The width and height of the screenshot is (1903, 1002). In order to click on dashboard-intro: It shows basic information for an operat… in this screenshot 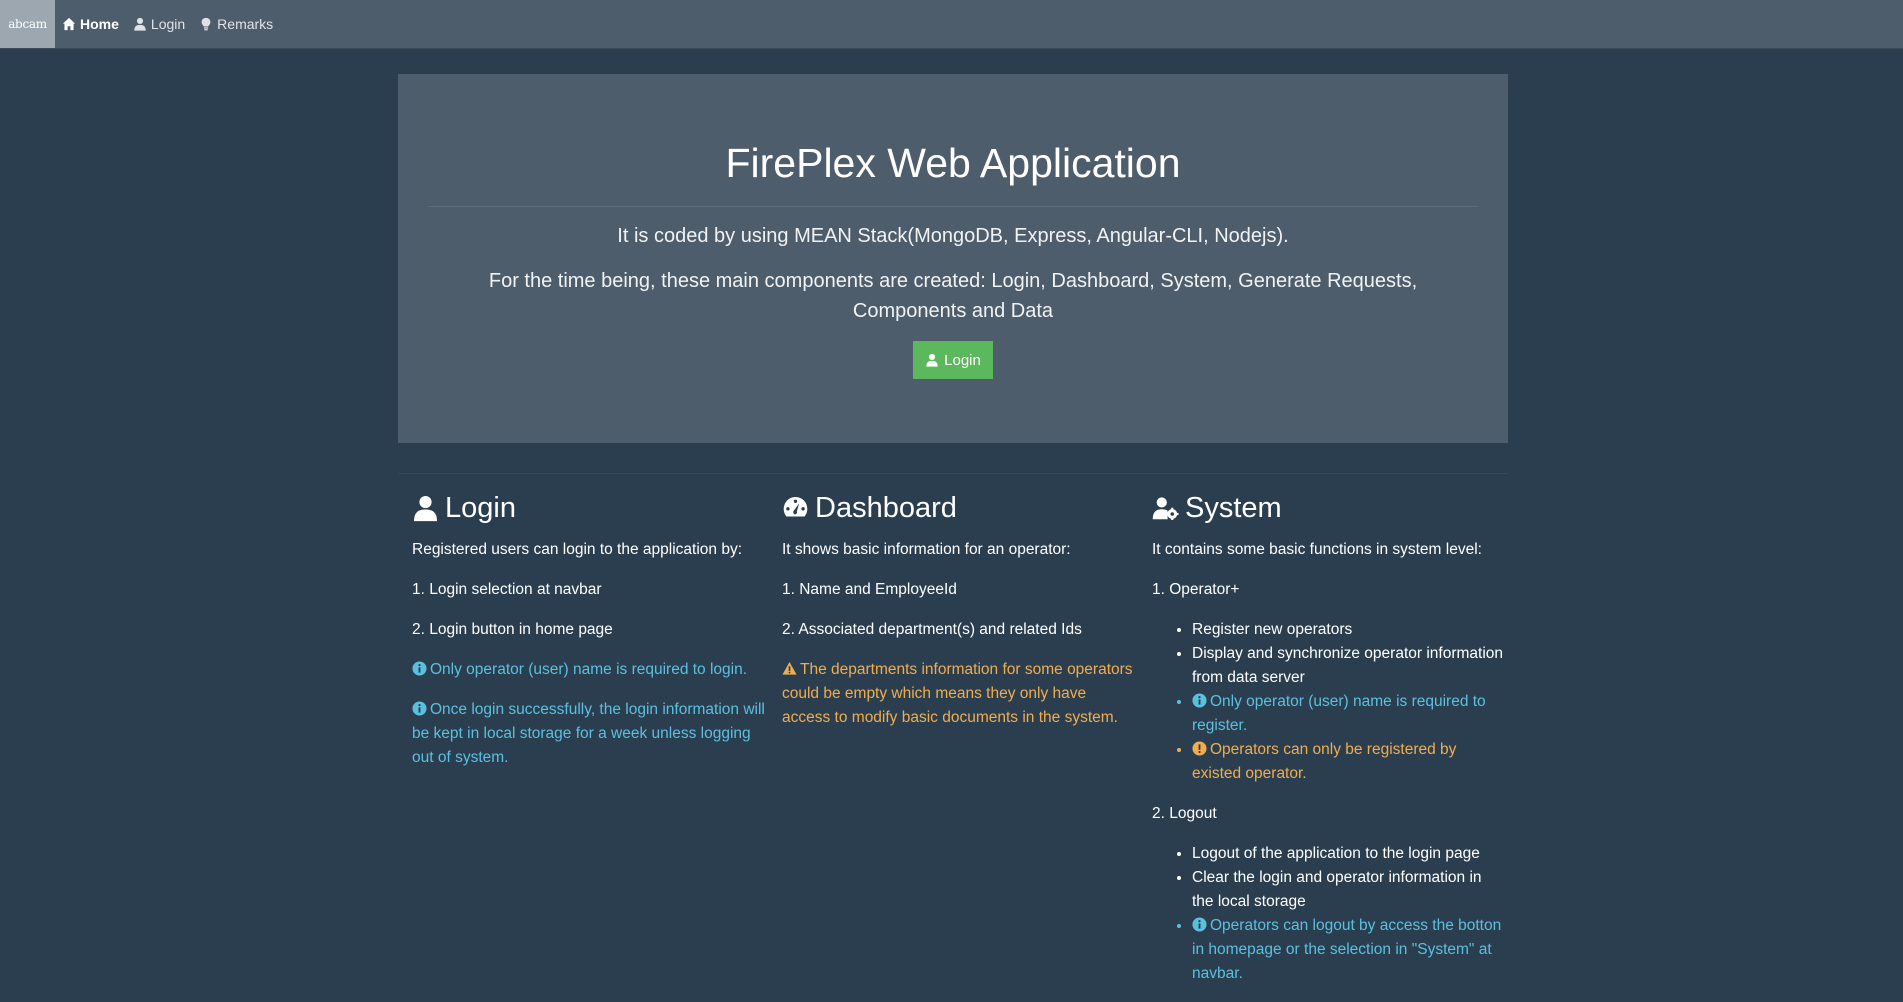, I will do `click(926, 549)`.